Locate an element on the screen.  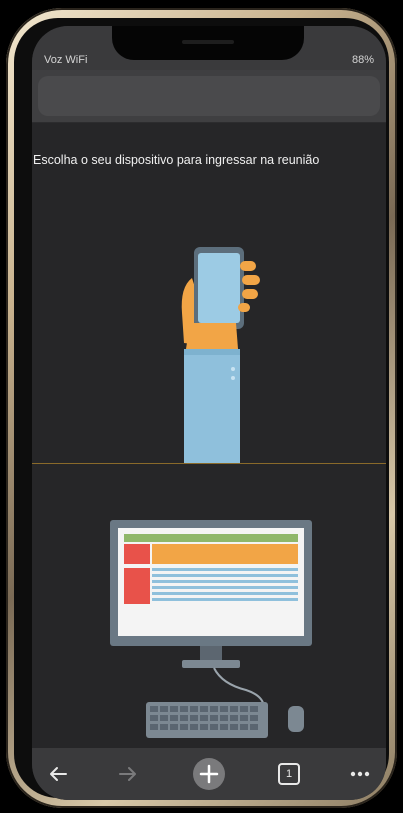
desktop-computer-icon is located at coordinates (211, 629).